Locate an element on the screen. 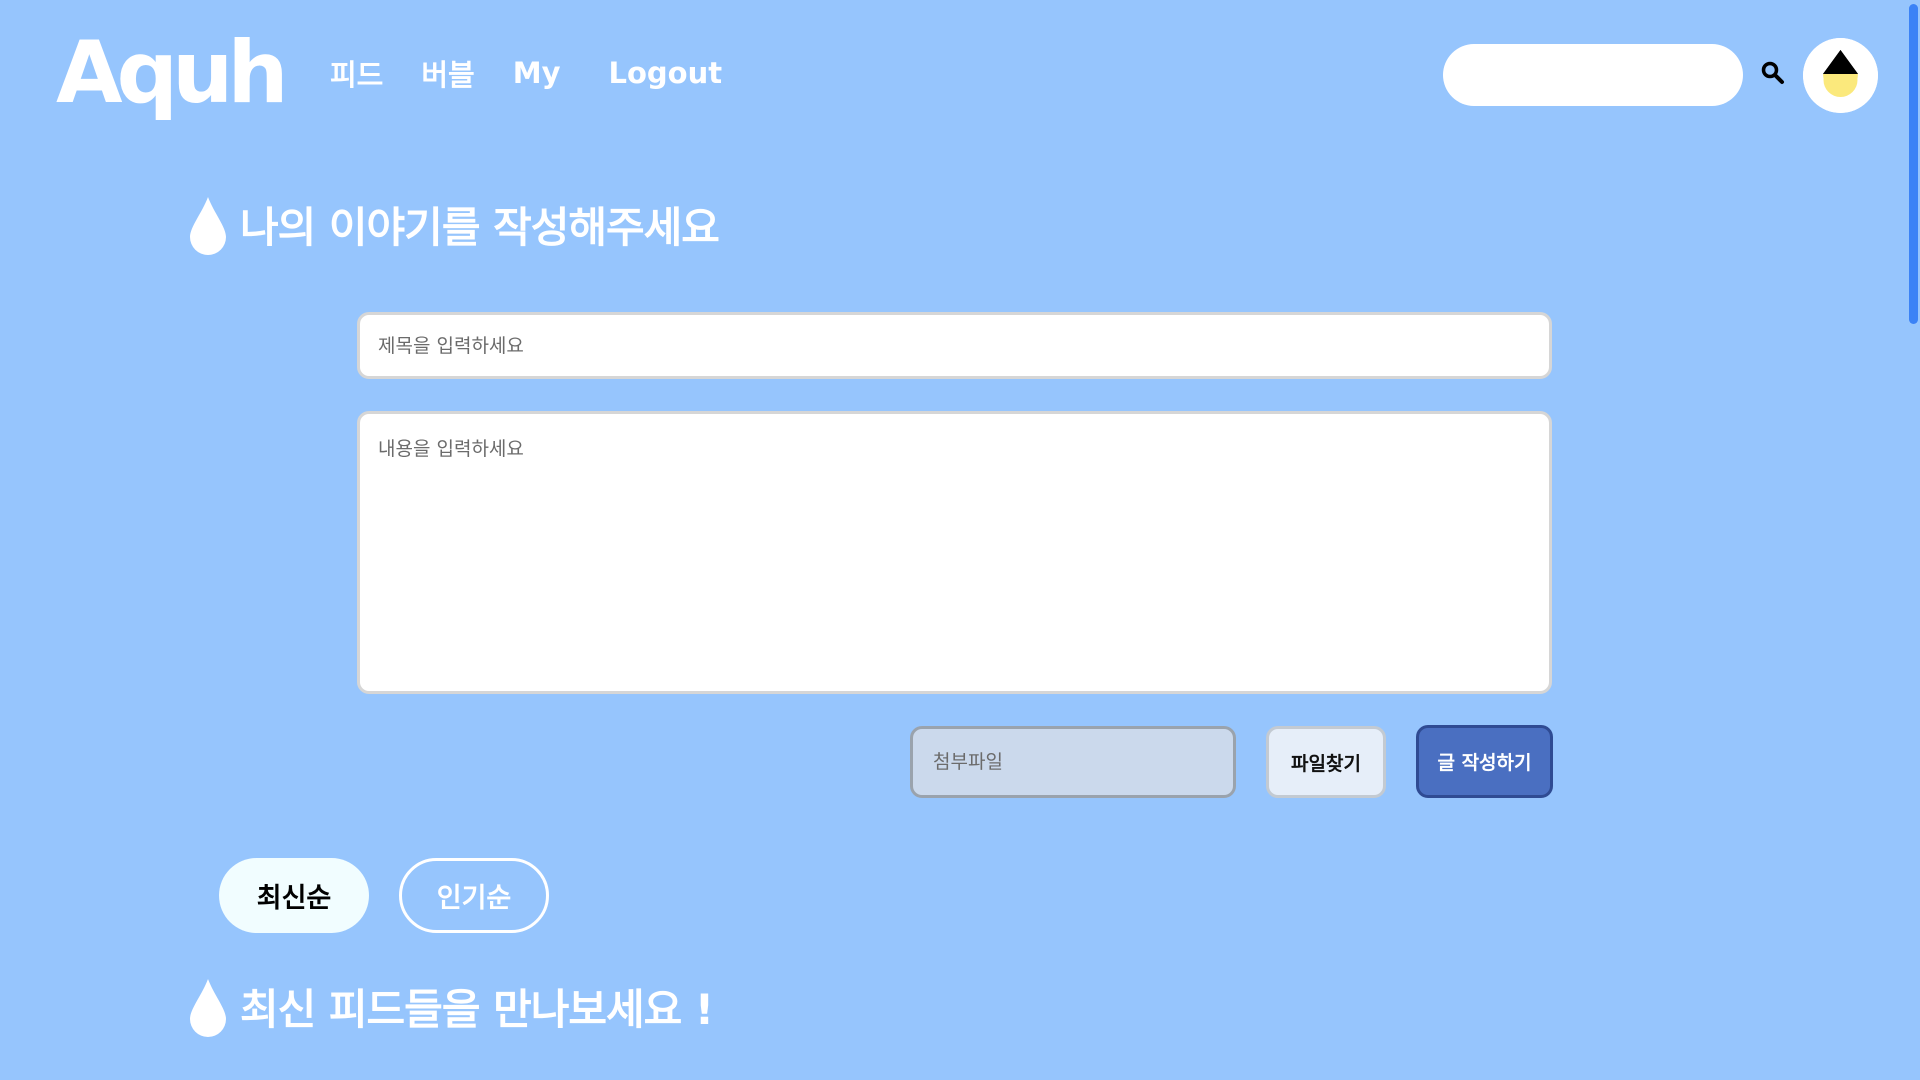  top-navbar: Aquh 피드 버블 My Logout is located at coordinates (960, 75).